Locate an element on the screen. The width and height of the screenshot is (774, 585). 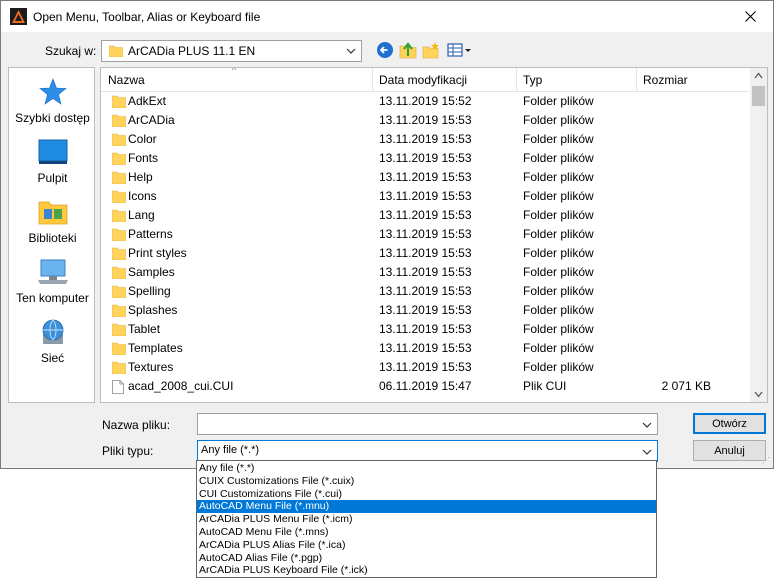
close-button is located at coordinates (750, 16).